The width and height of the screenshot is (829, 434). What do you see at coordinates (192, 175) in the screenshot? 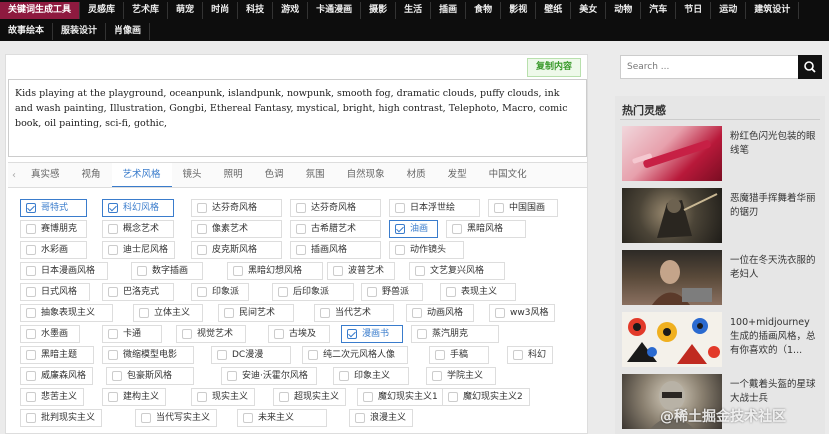
I see `tab: 镜头` at bounding box center [192, 175].